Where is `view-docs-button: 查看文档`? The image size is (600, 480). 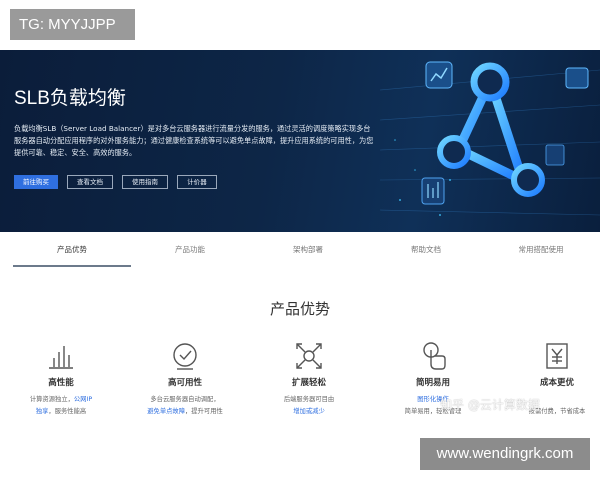
view-docs-button: 查看文档 is located at coordinates (90, 182).